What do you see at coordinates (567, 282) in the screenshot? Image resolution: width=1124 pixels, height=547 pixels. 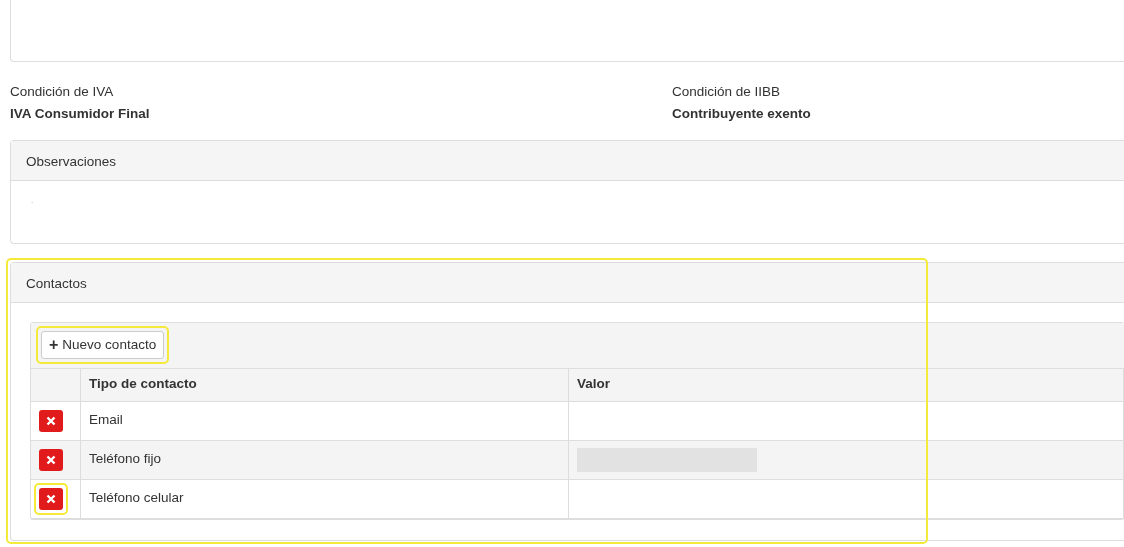 I see `panel-title: Contactos` at bounding box center [567, 282].